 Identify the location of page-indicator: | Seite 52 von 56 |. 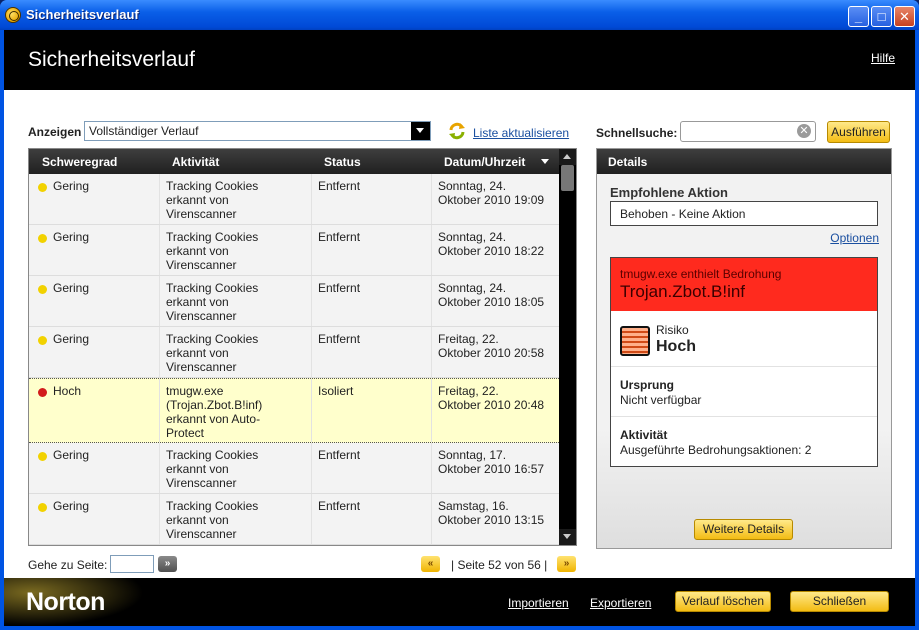
(499, 565).